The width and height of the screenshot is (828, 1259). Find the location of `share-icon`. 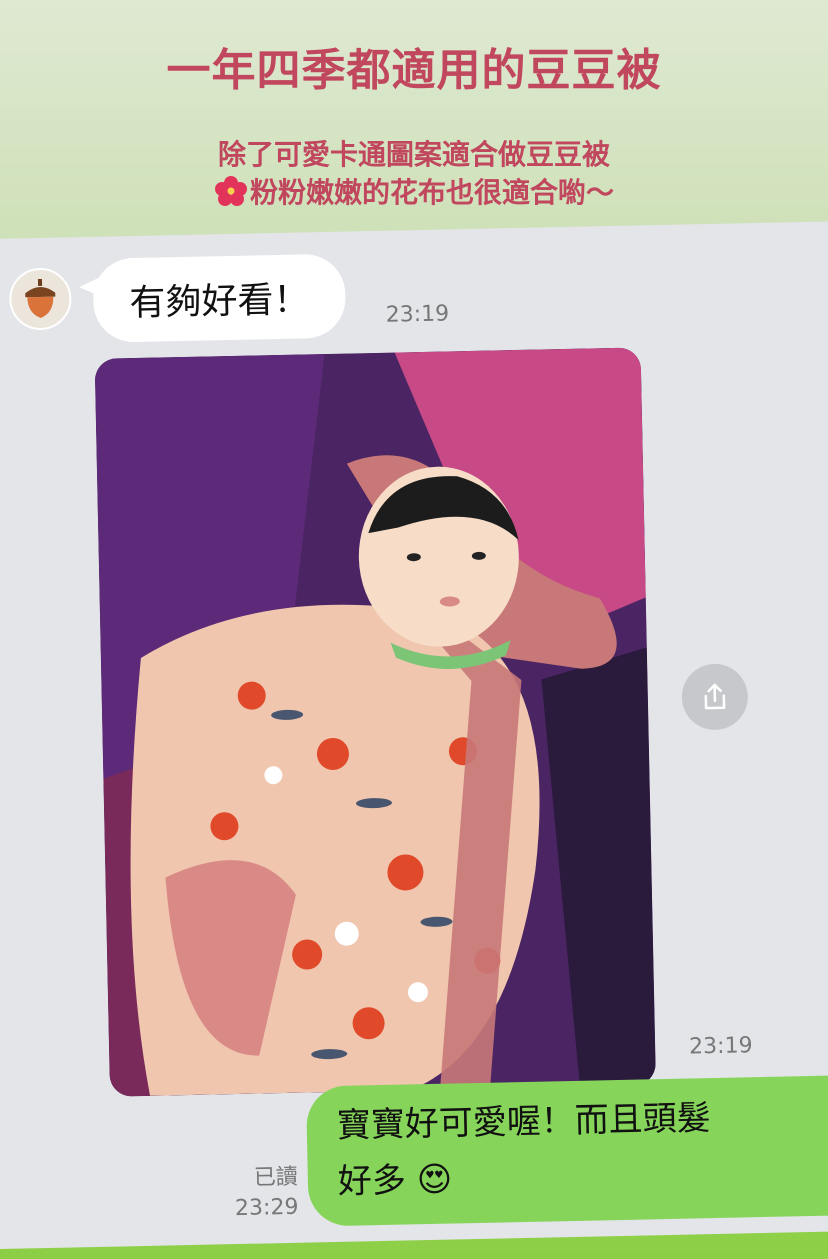

share-icon is located at coordinates (715, 696).